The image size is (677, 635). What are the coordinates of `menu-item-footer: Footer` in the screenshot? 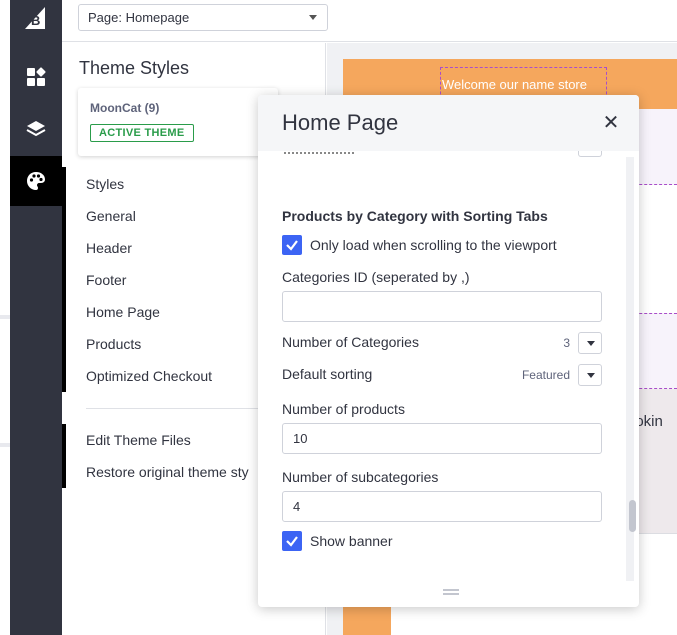 It's located at (106, 280).